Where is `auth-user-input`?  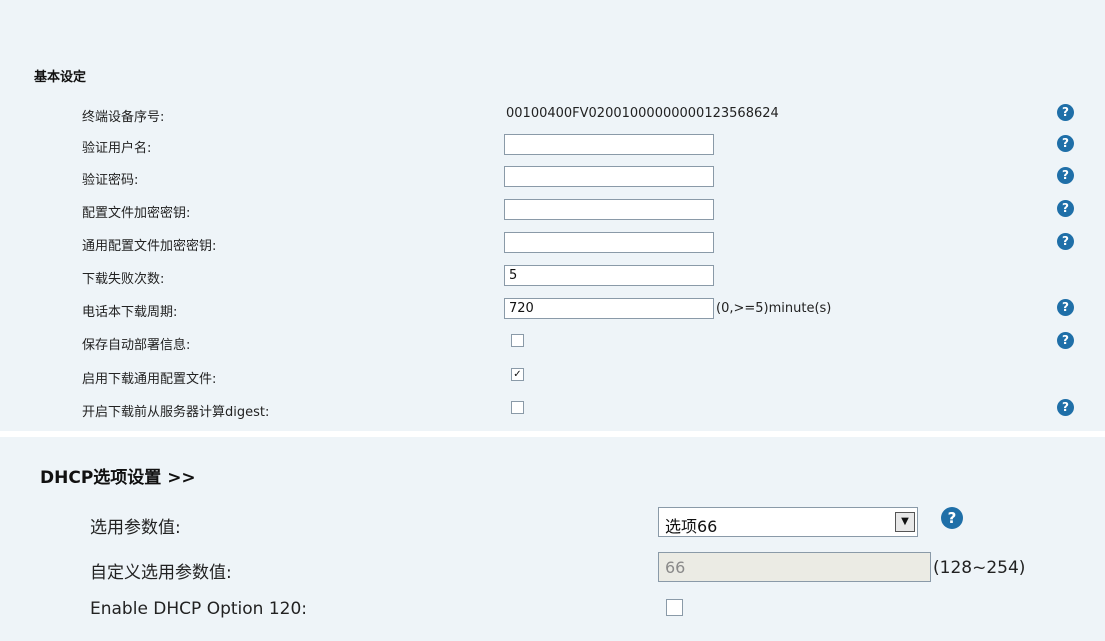 auth-user-input is located at coordinates (609, 144).